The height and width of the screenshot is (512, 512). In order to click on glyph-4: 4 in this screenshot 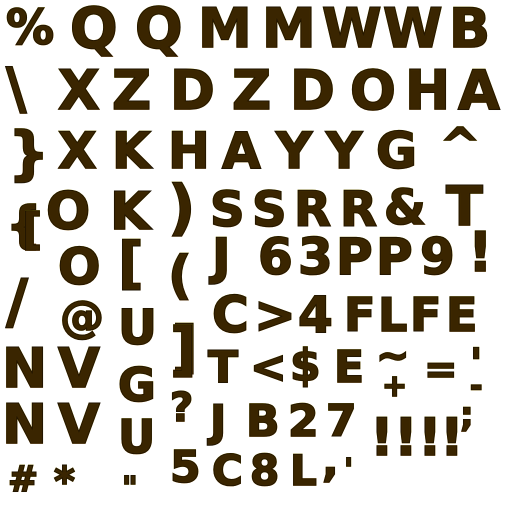, I will do `click(315, 315)`.